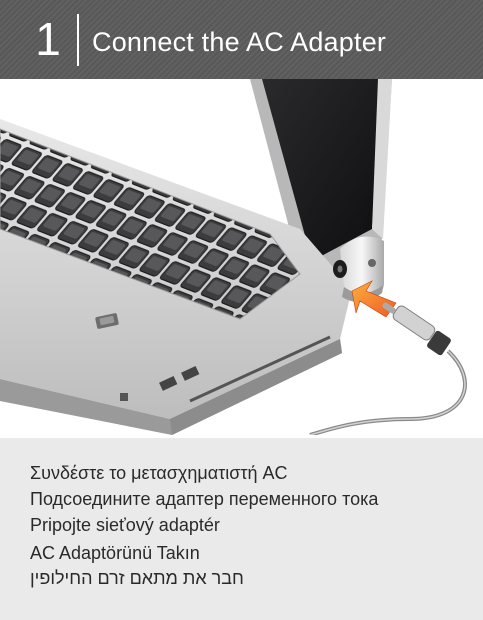 The image size is (483, 620). What do you see at coordinates (125, 525) in the screenshot?
I see `caption-line-slovak: Pripojte sieťový adaptér` at bounding box center [125, 525].